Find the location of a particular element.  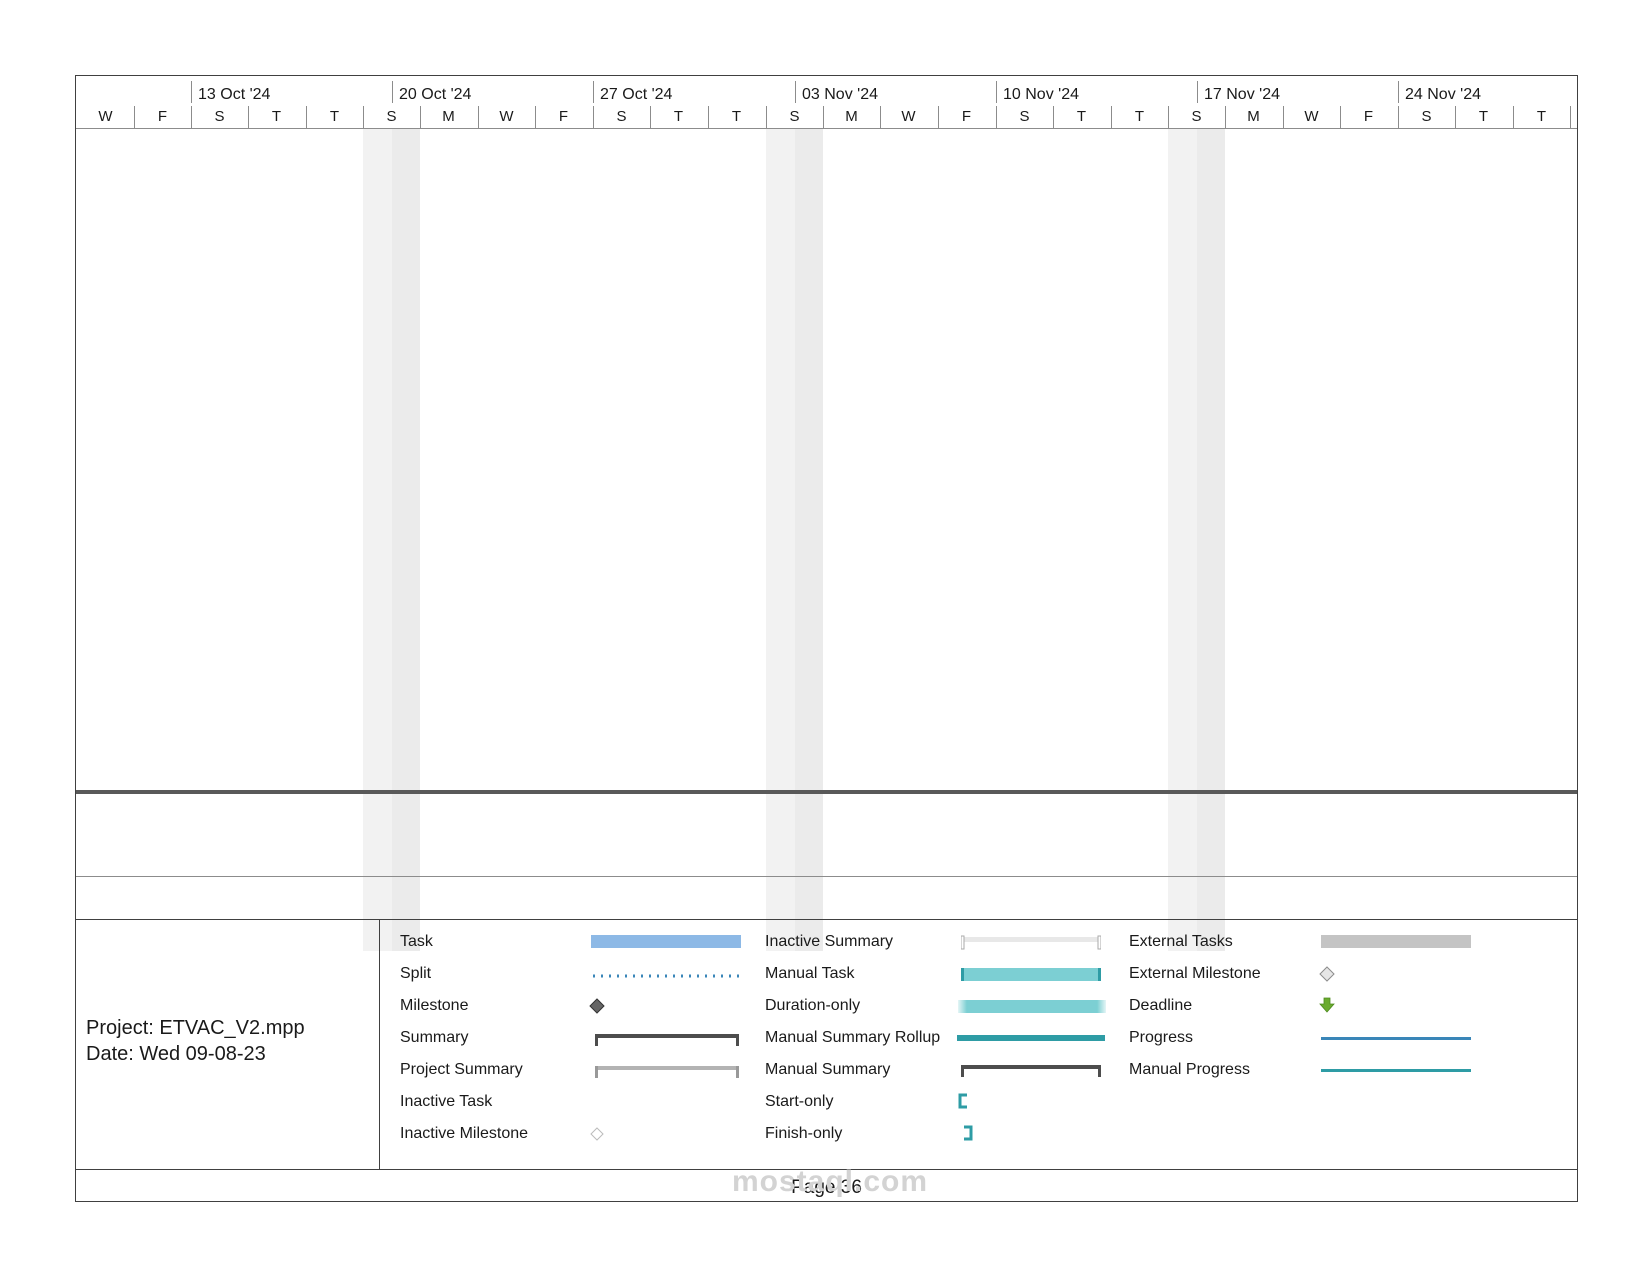

progress-line-symbol is located at coordinates (1396, 1038).